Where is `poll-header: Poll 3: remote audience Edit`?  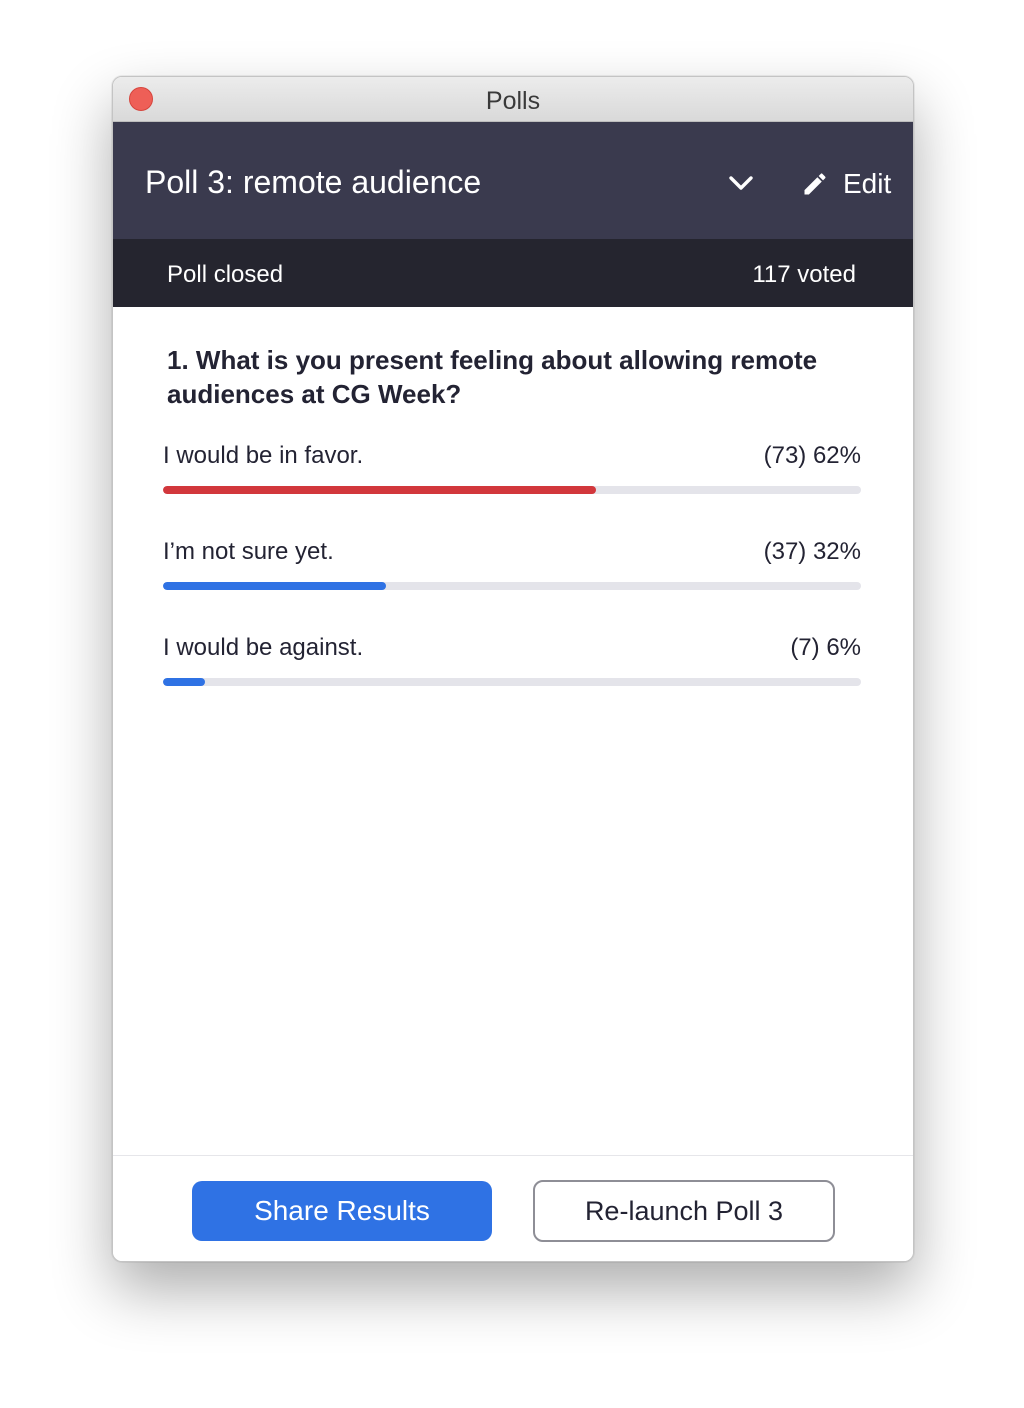
poll-header: Poll 3: remote audience Edit is located at coordinates (513, 180).